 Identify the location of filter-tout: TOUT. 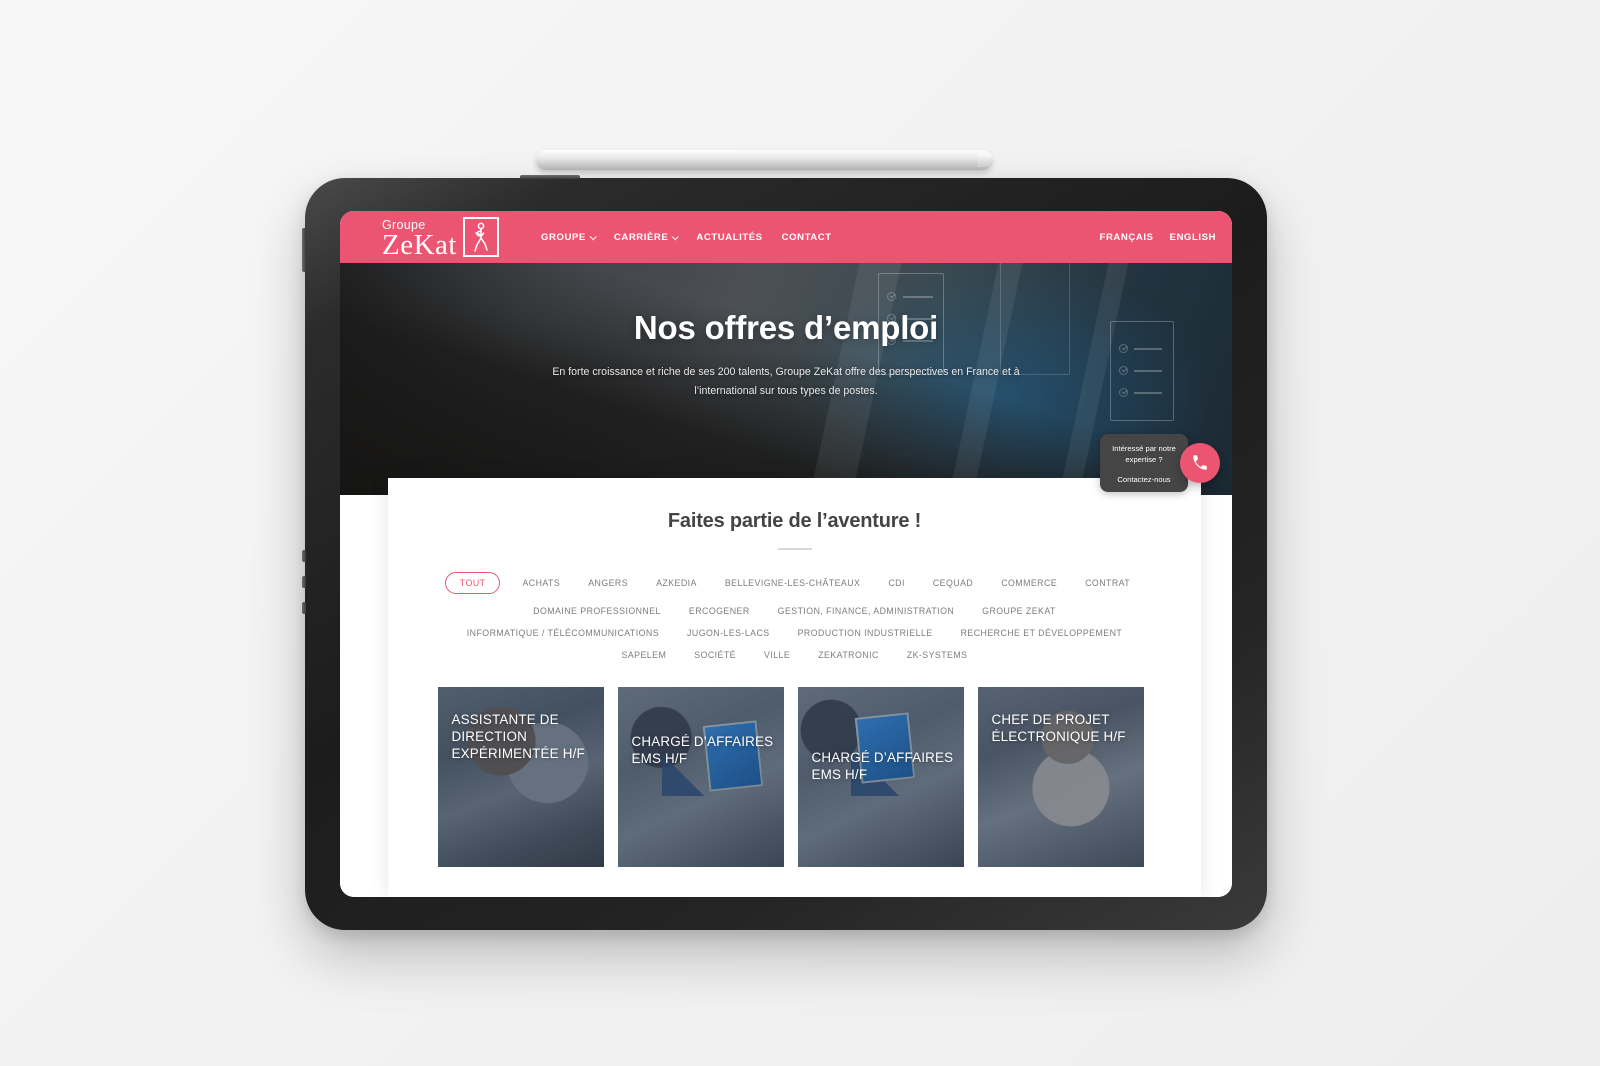
(472, 583).